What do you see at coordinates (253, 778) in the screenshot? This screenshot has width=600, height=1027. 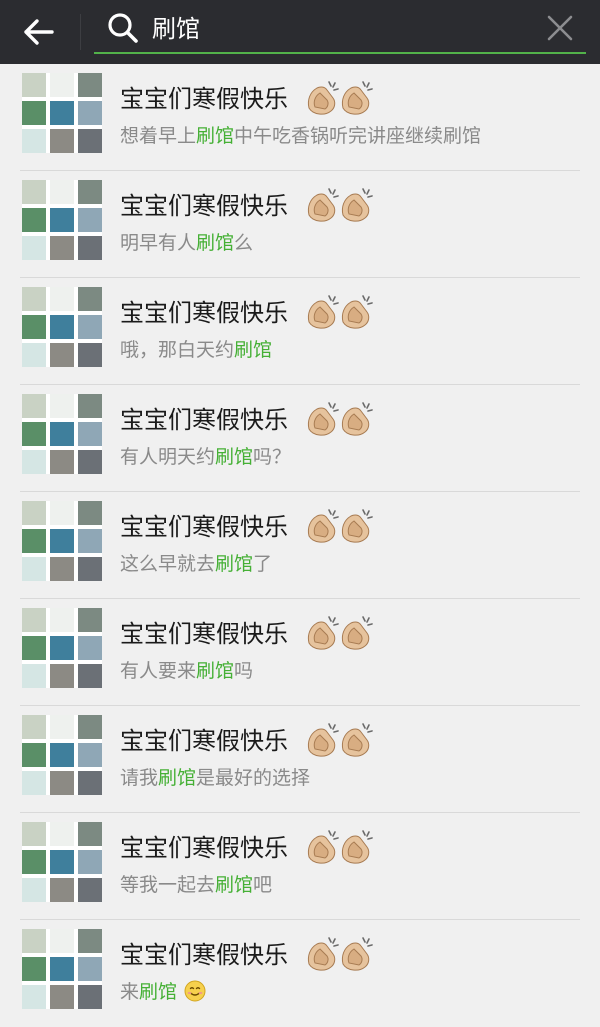 I see `snippet-after: 是最好的选择` at bounding box center [253, 778].